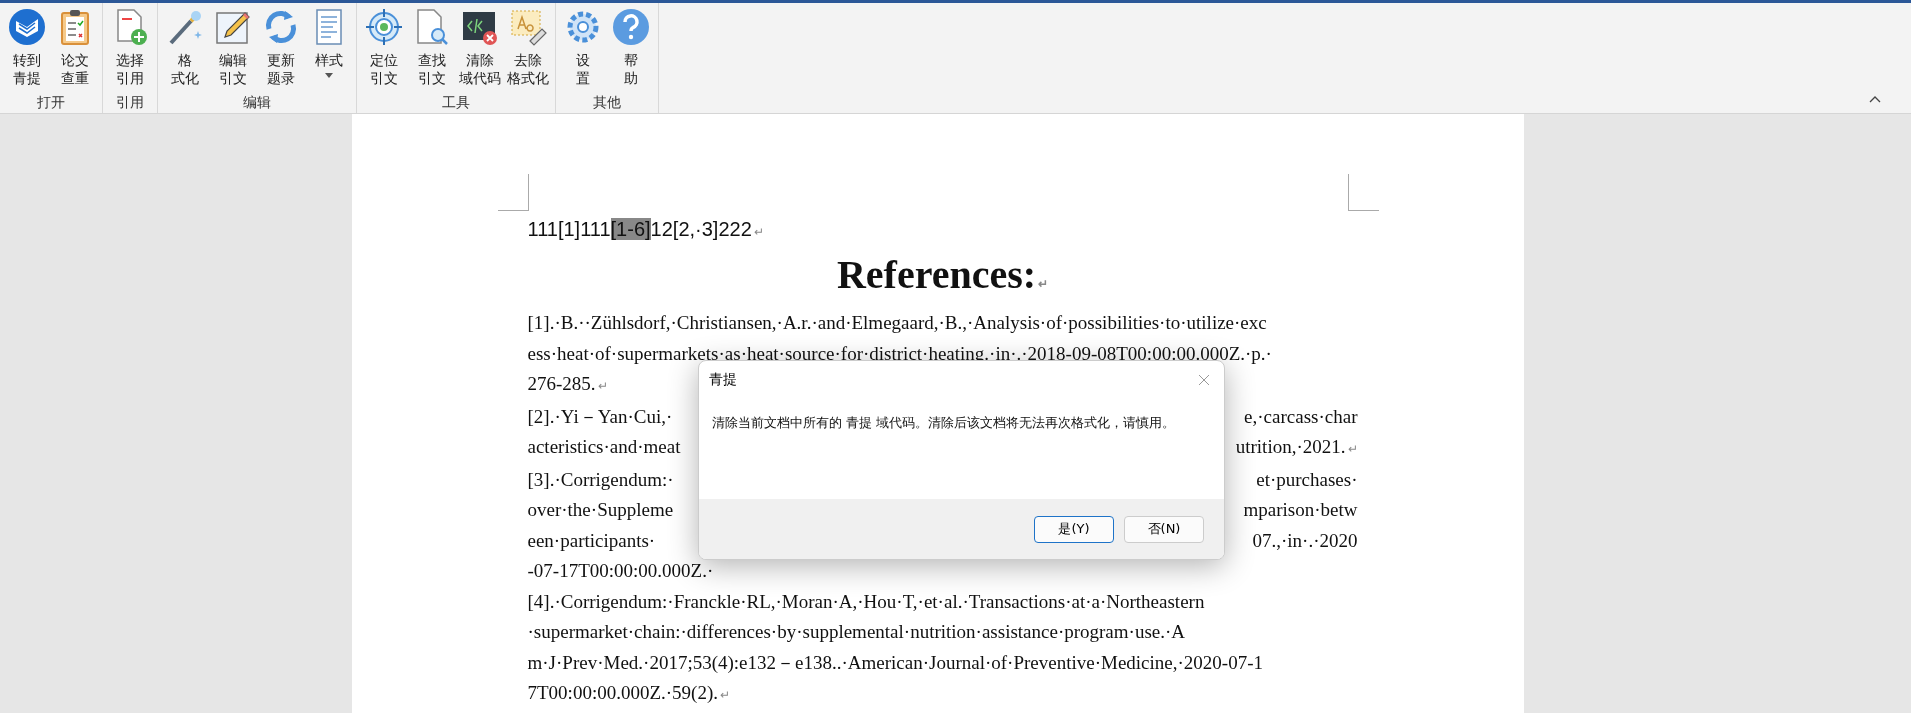 The height and width of the screenshot is (713, 1911). I want to click on reference-text: et·purchases·, so click(1307, 479).